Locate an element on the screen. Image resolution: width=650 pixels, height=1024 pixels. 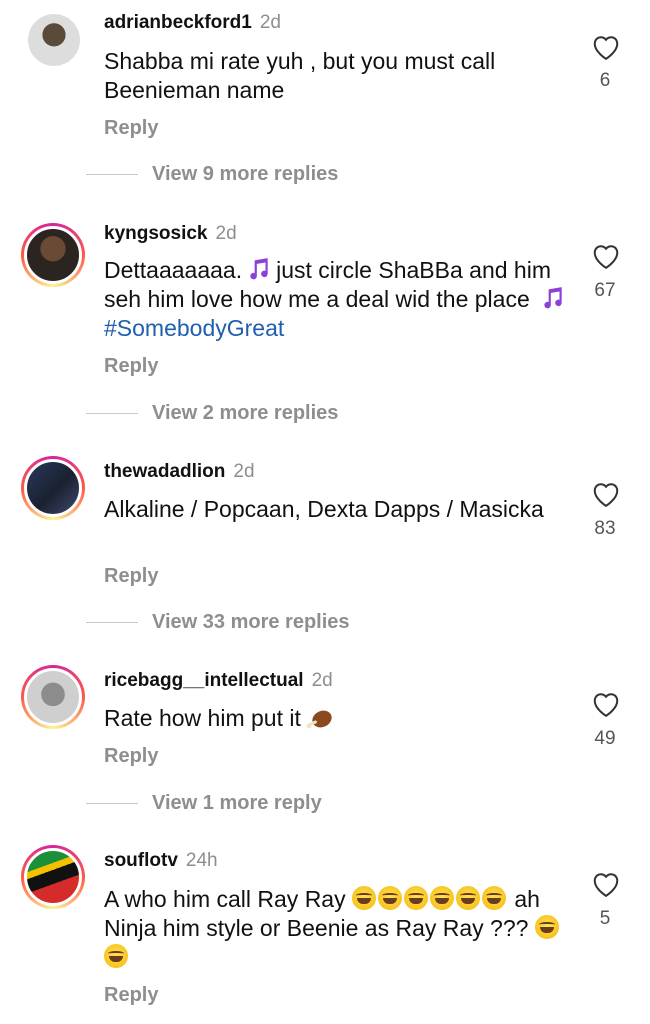
comment-text-part: Rate how him put it is located at coordinates (202, 718).